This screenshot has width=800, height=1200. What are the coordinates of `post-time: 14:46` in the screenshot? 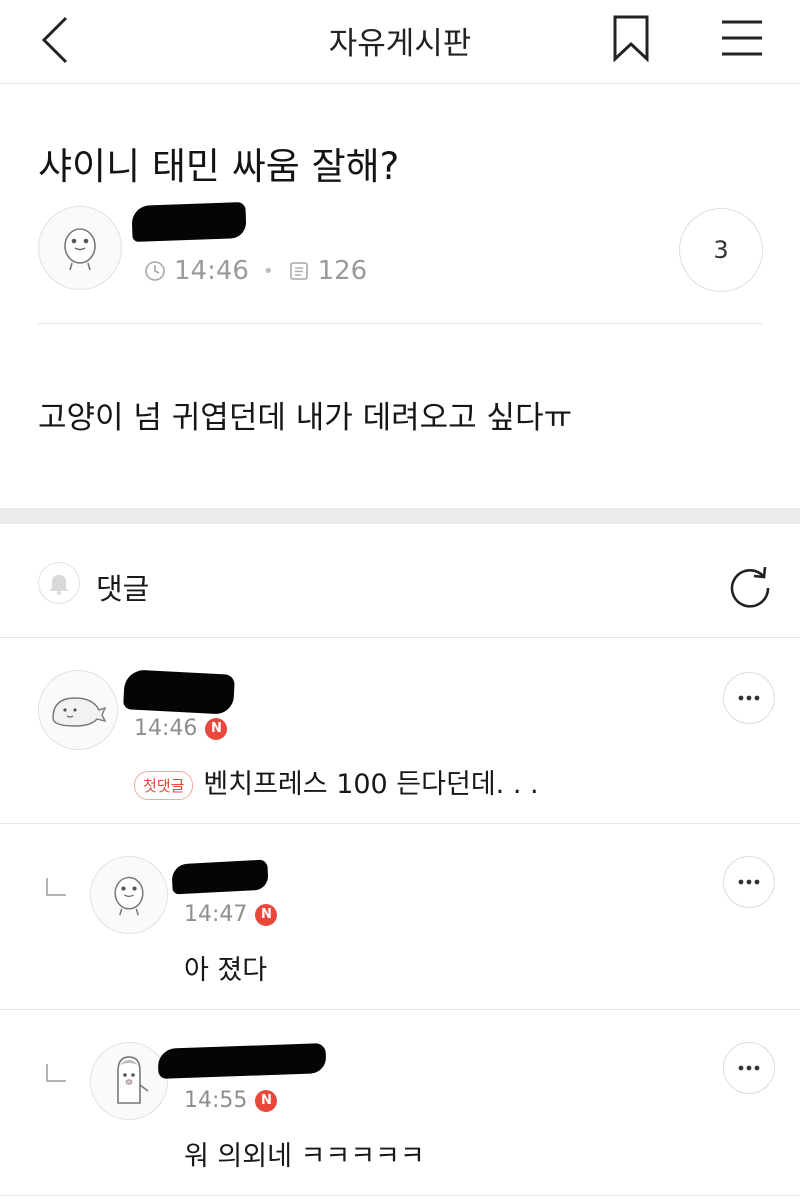 It's located at (211, 271).